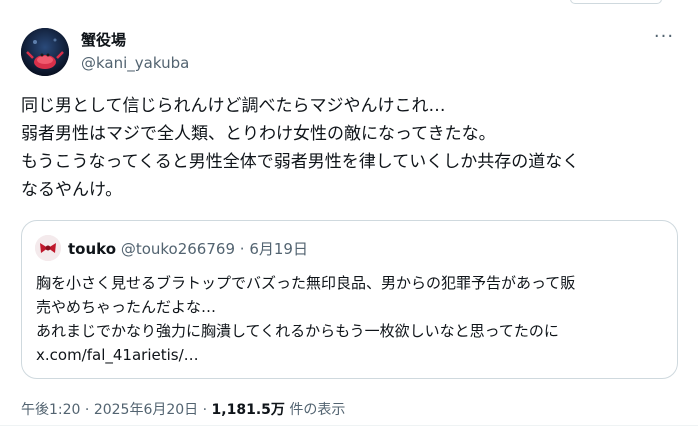 This screenshot has width=698, height=426. I want to click on top-cut-button, so click(616, 2).